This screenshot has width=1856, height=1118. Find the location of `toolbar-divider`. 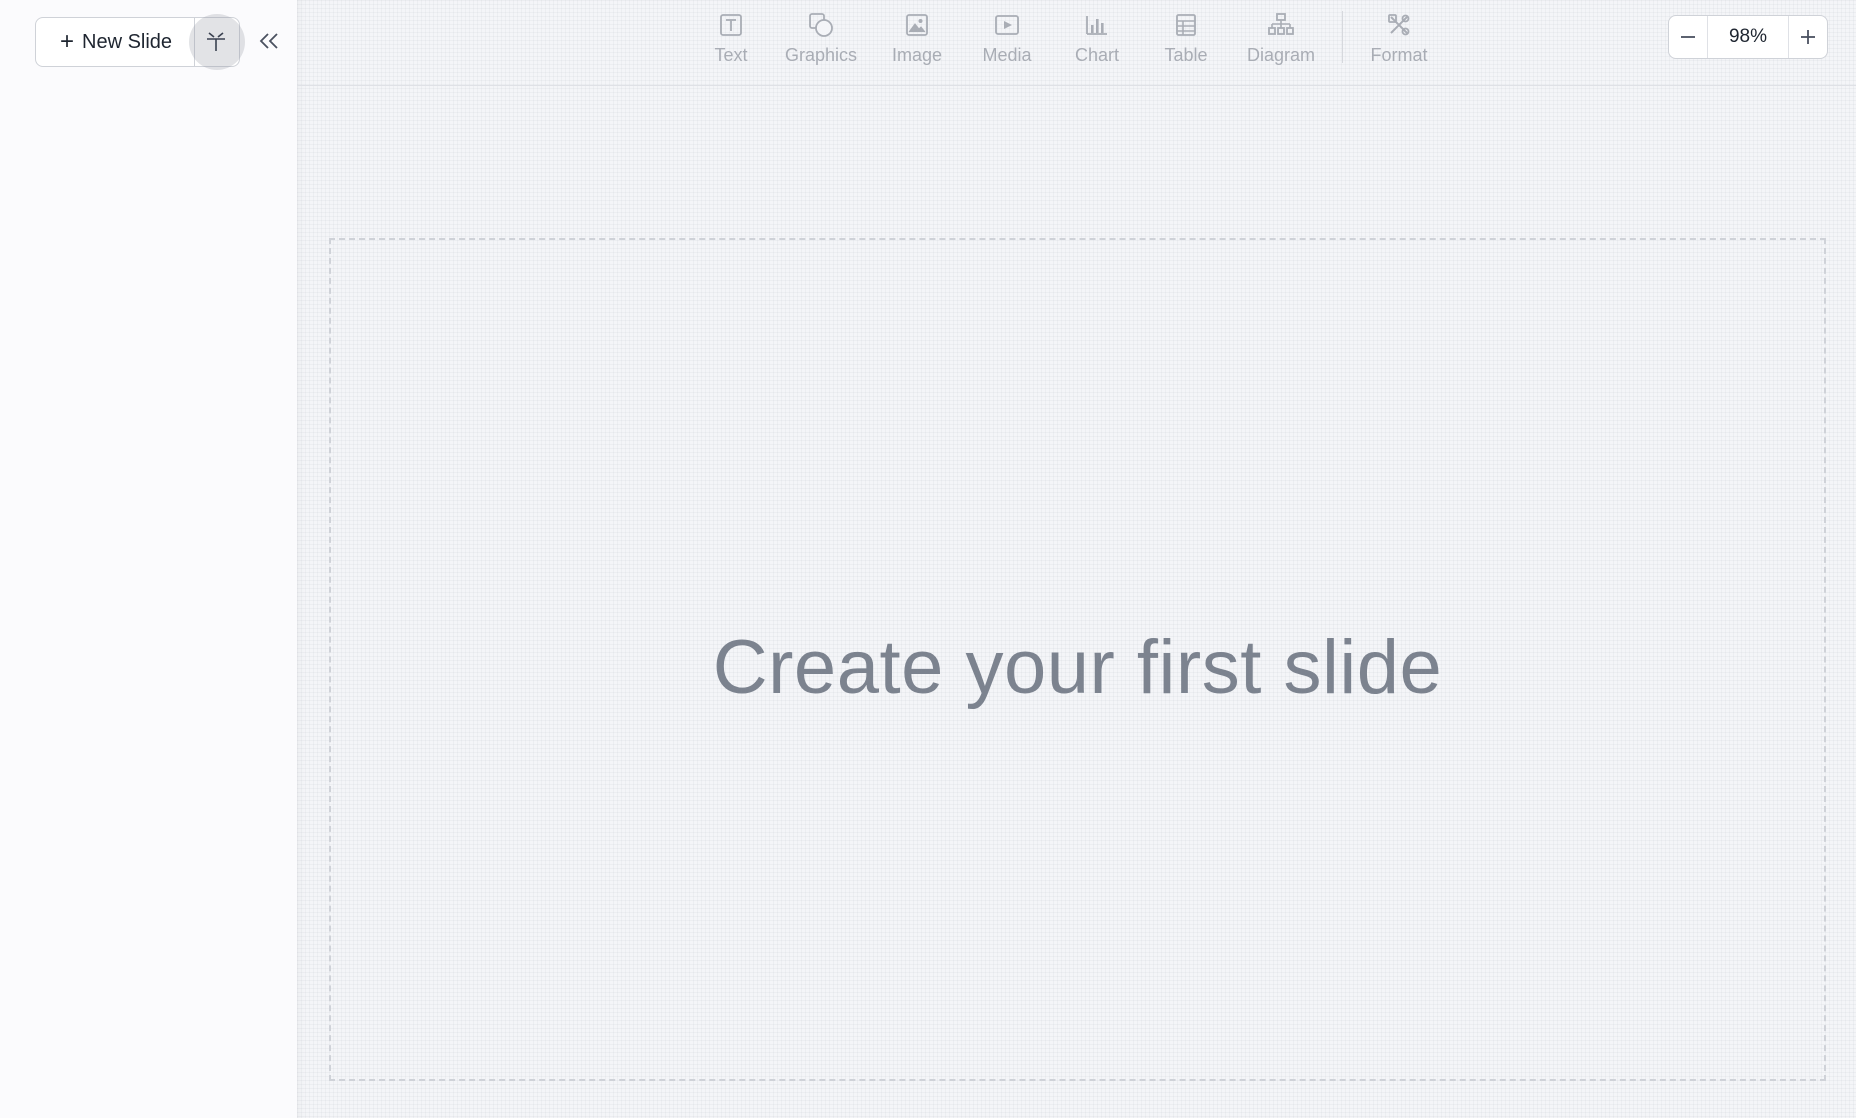

toolbar-divider is located at coordinates (1342, 37).